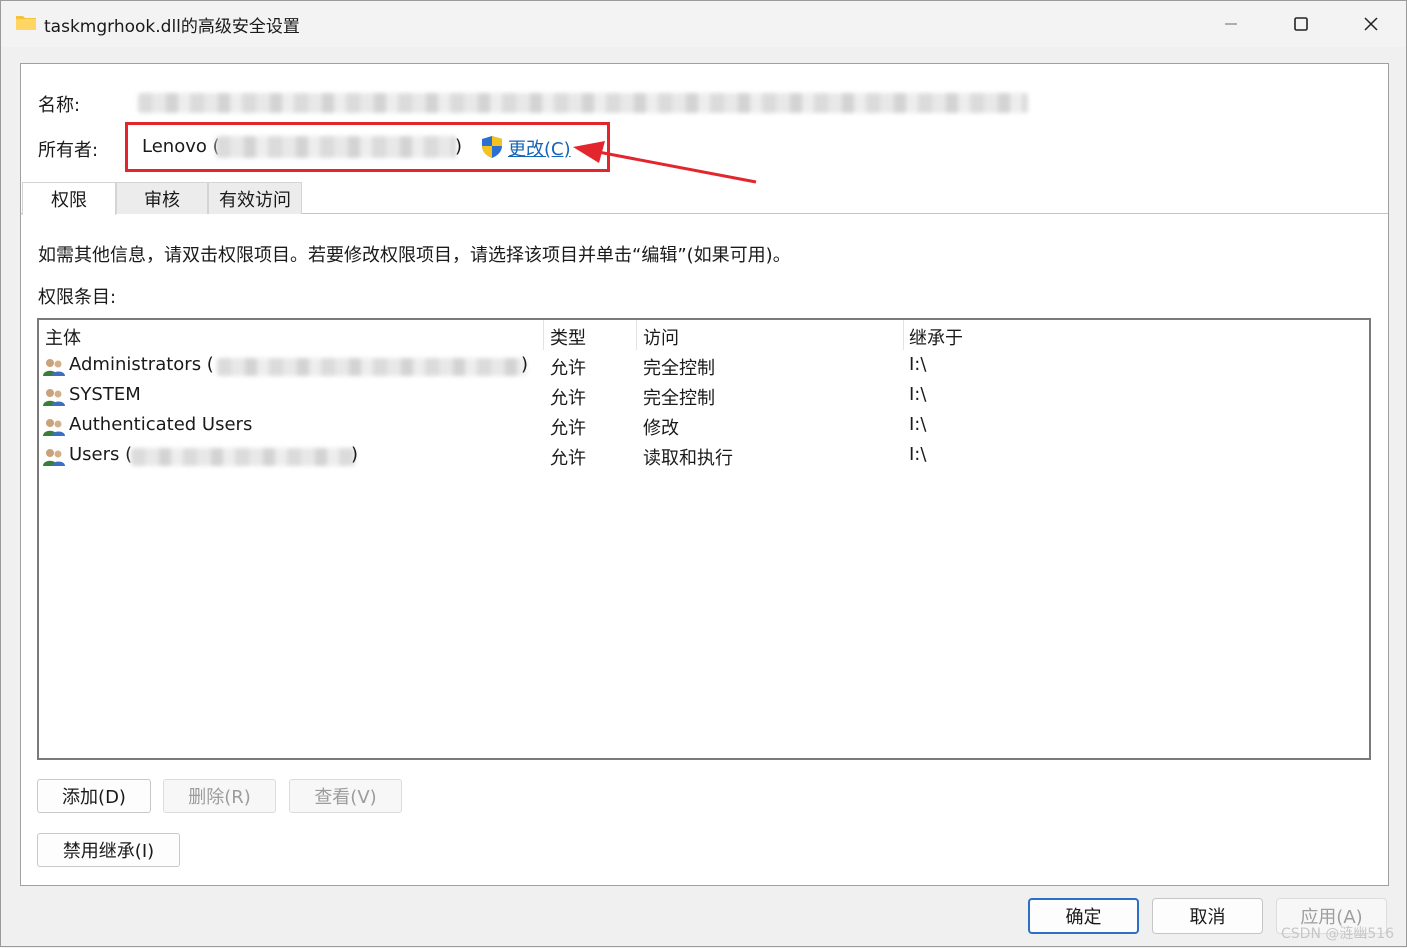  I want to click on view-button-label: 查看(V), so click(345, 797).